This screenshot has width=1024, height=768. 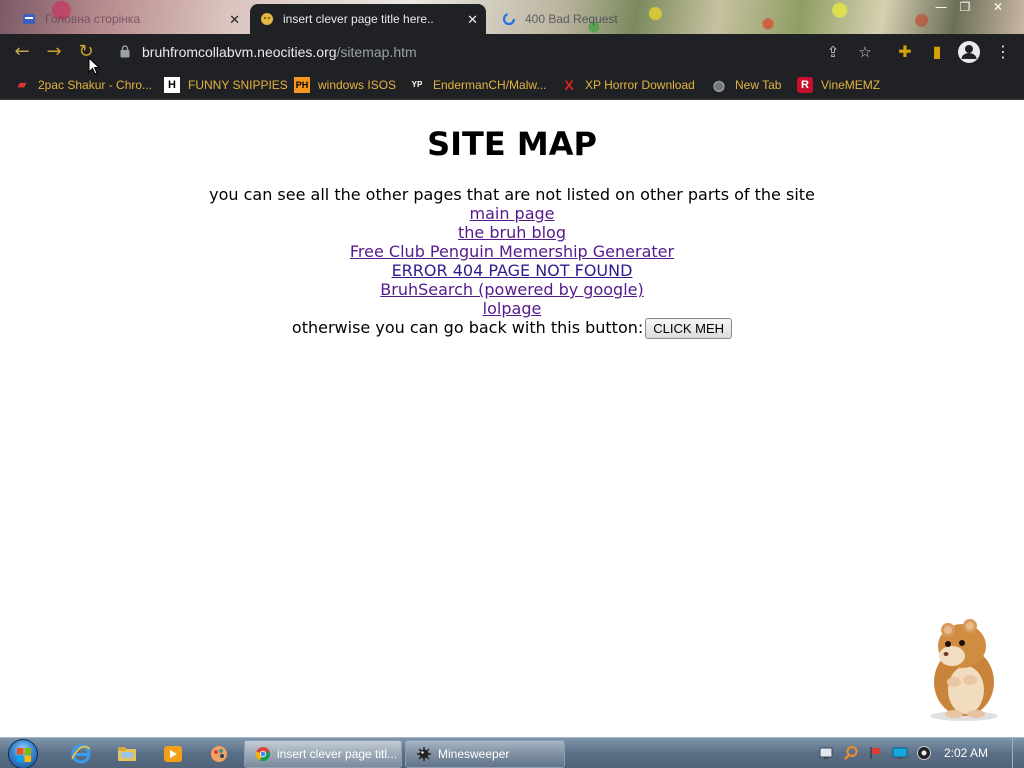 What do you see at coordinates (417, 85) in the screenshot?
I see `yp-icon: YP` at bounding box center [417, 85].